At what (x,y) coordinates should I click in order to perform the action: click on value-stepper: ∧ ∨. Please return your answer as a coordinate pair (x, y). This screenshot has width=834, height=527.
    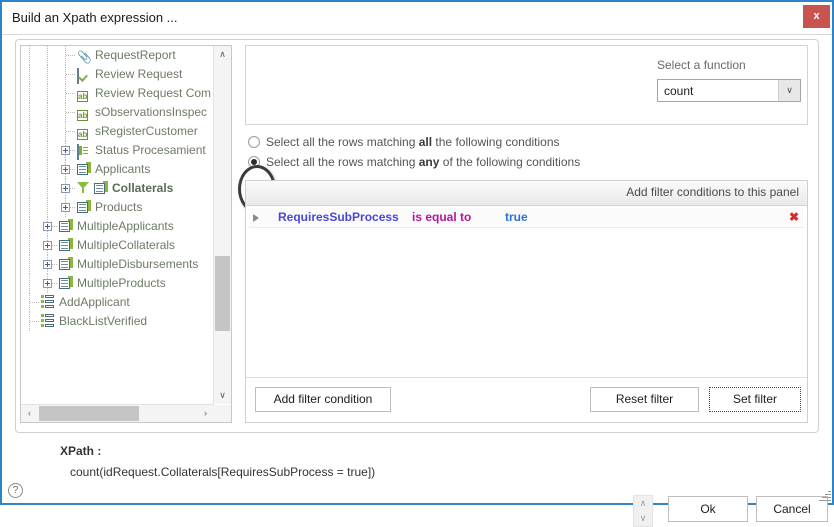
    Looking at the image, I should click on (643, 511).